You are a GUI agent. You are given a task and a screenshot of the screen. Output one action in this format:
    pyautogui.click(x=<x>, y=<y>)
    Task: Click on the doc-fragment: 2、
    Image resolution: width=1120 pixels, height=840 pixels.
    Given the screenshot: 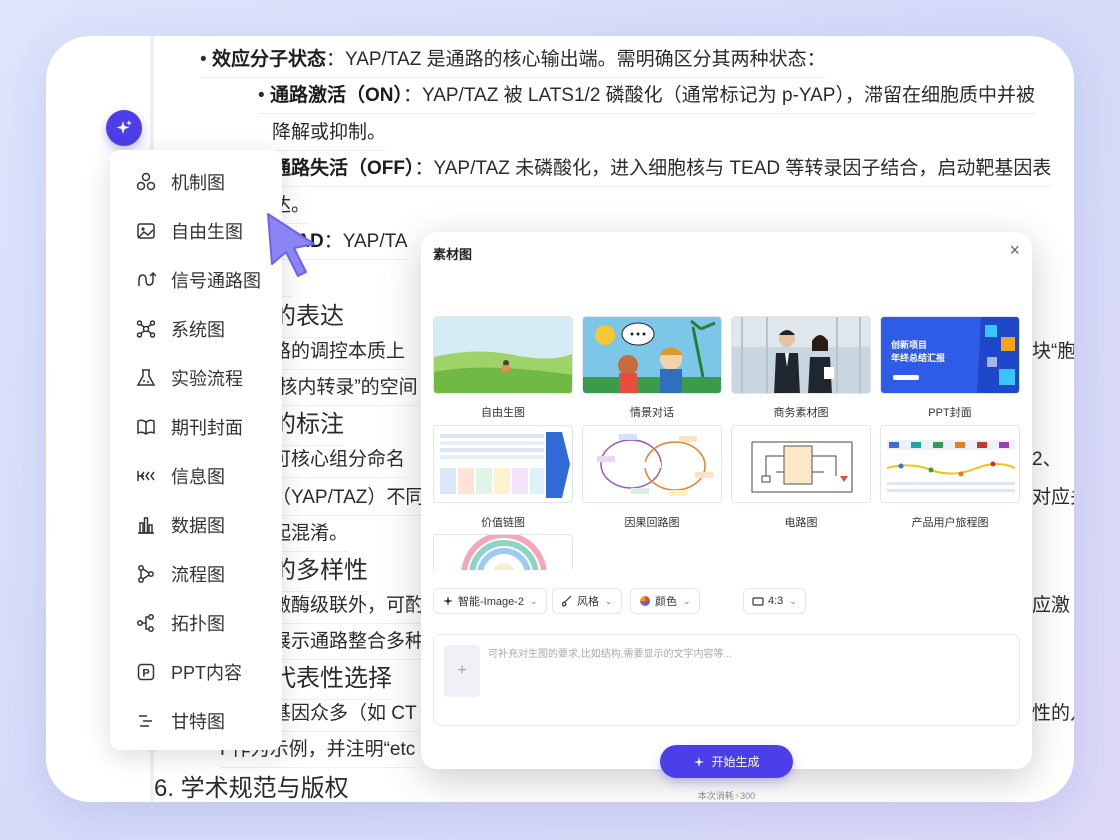 What is the action you would take?
    pyautogui.click(x=1047, y=459)
    